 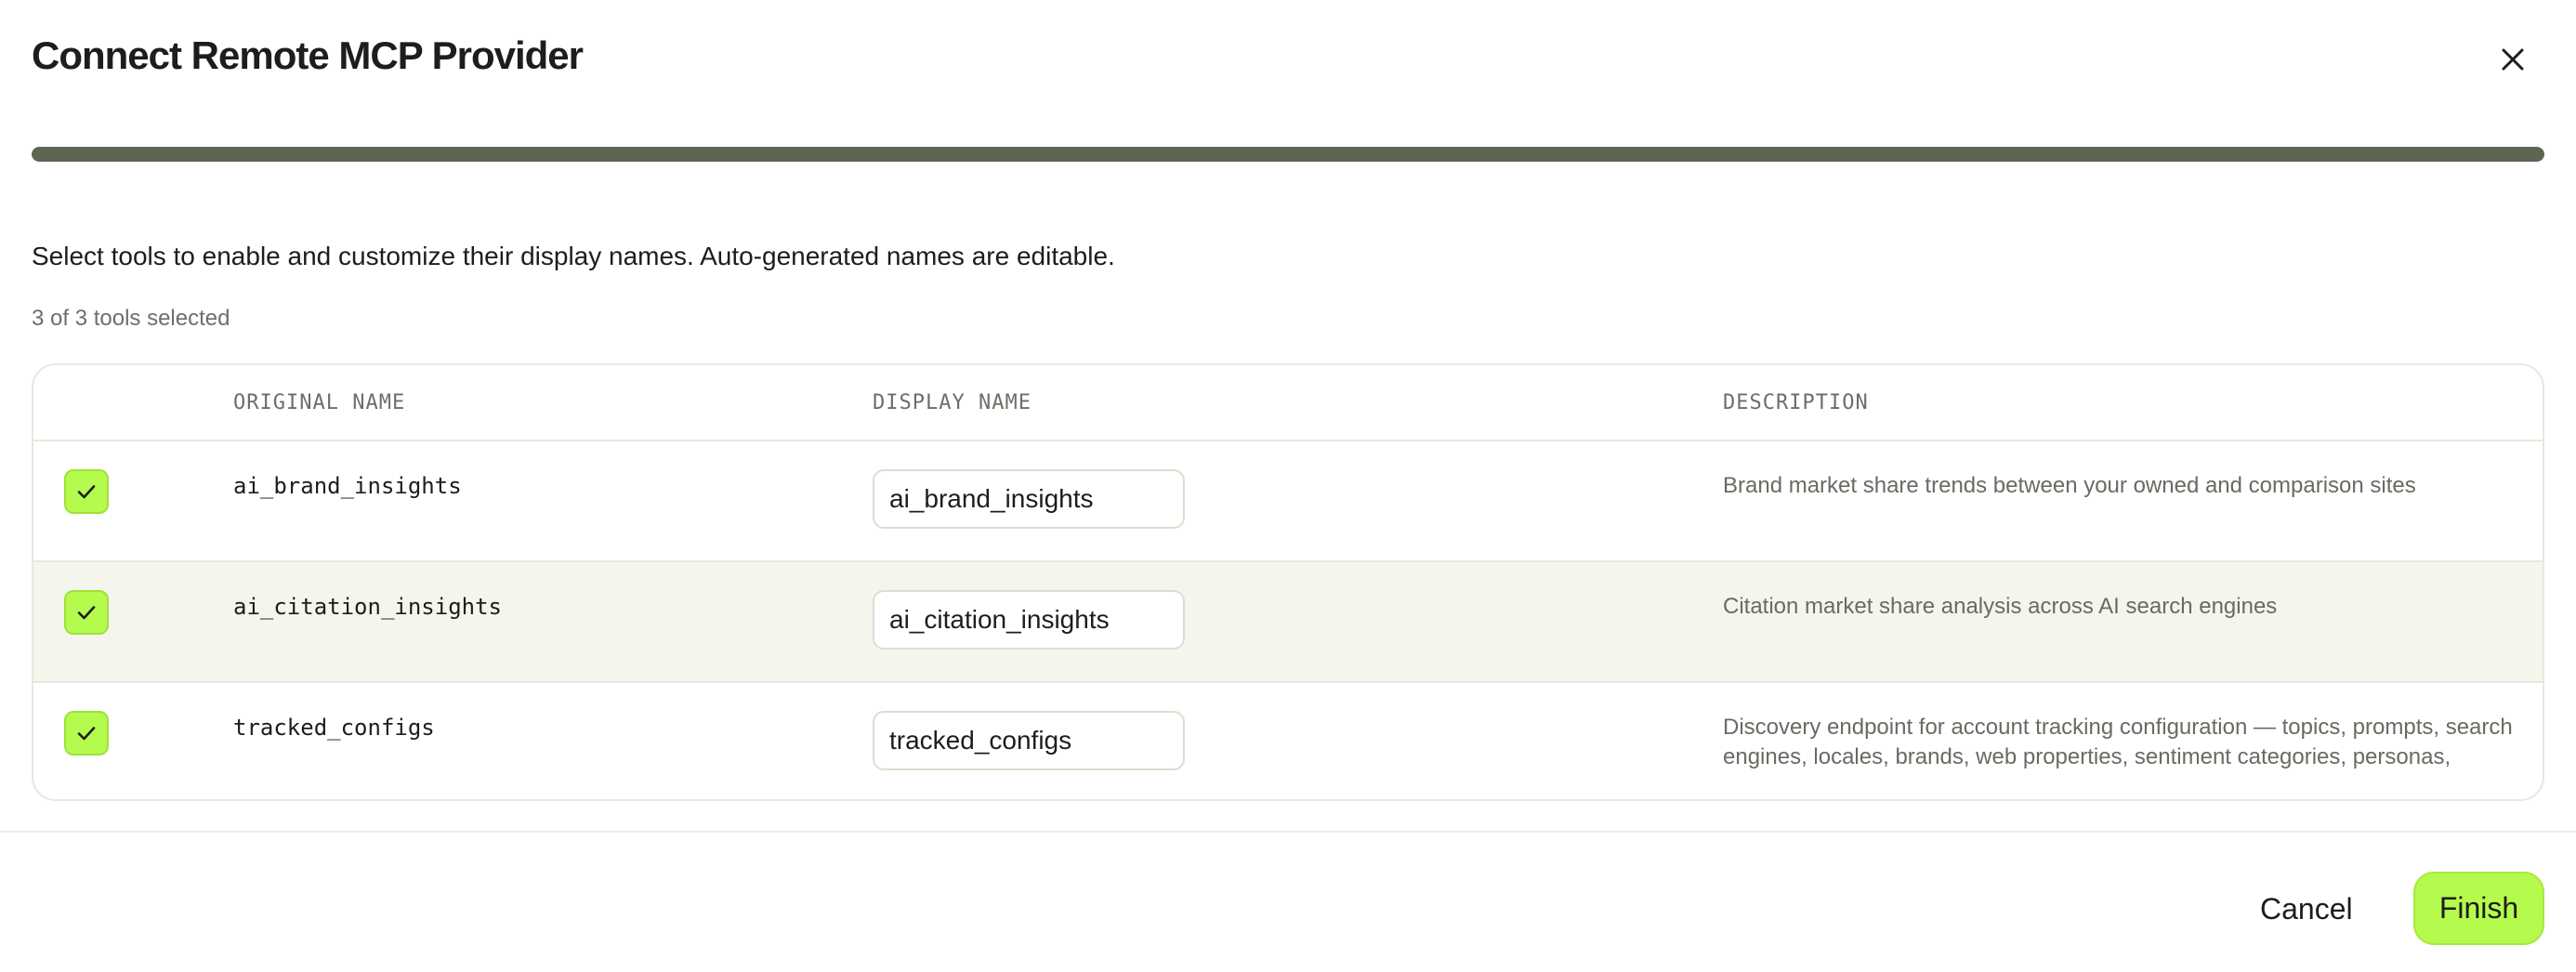 I want to click on original-name: tracked_configs, so click(x=334, y=728).